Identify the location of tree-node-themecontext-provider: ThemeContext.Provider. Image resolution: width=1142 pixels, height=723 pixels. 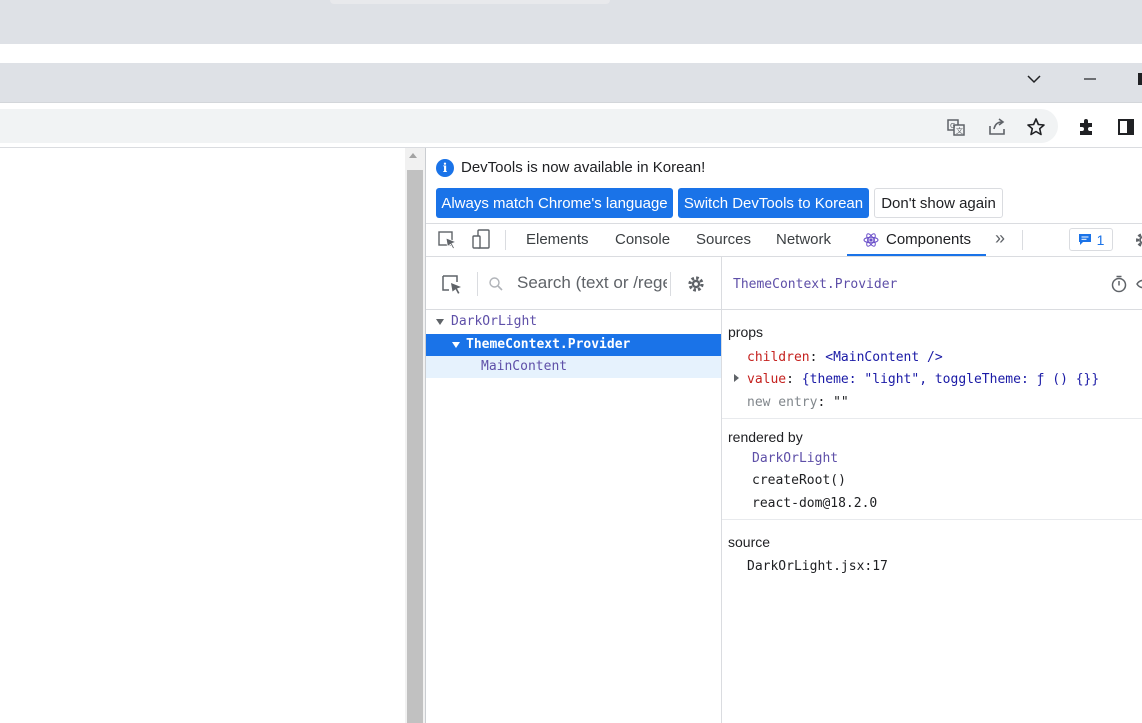
(573, 345).